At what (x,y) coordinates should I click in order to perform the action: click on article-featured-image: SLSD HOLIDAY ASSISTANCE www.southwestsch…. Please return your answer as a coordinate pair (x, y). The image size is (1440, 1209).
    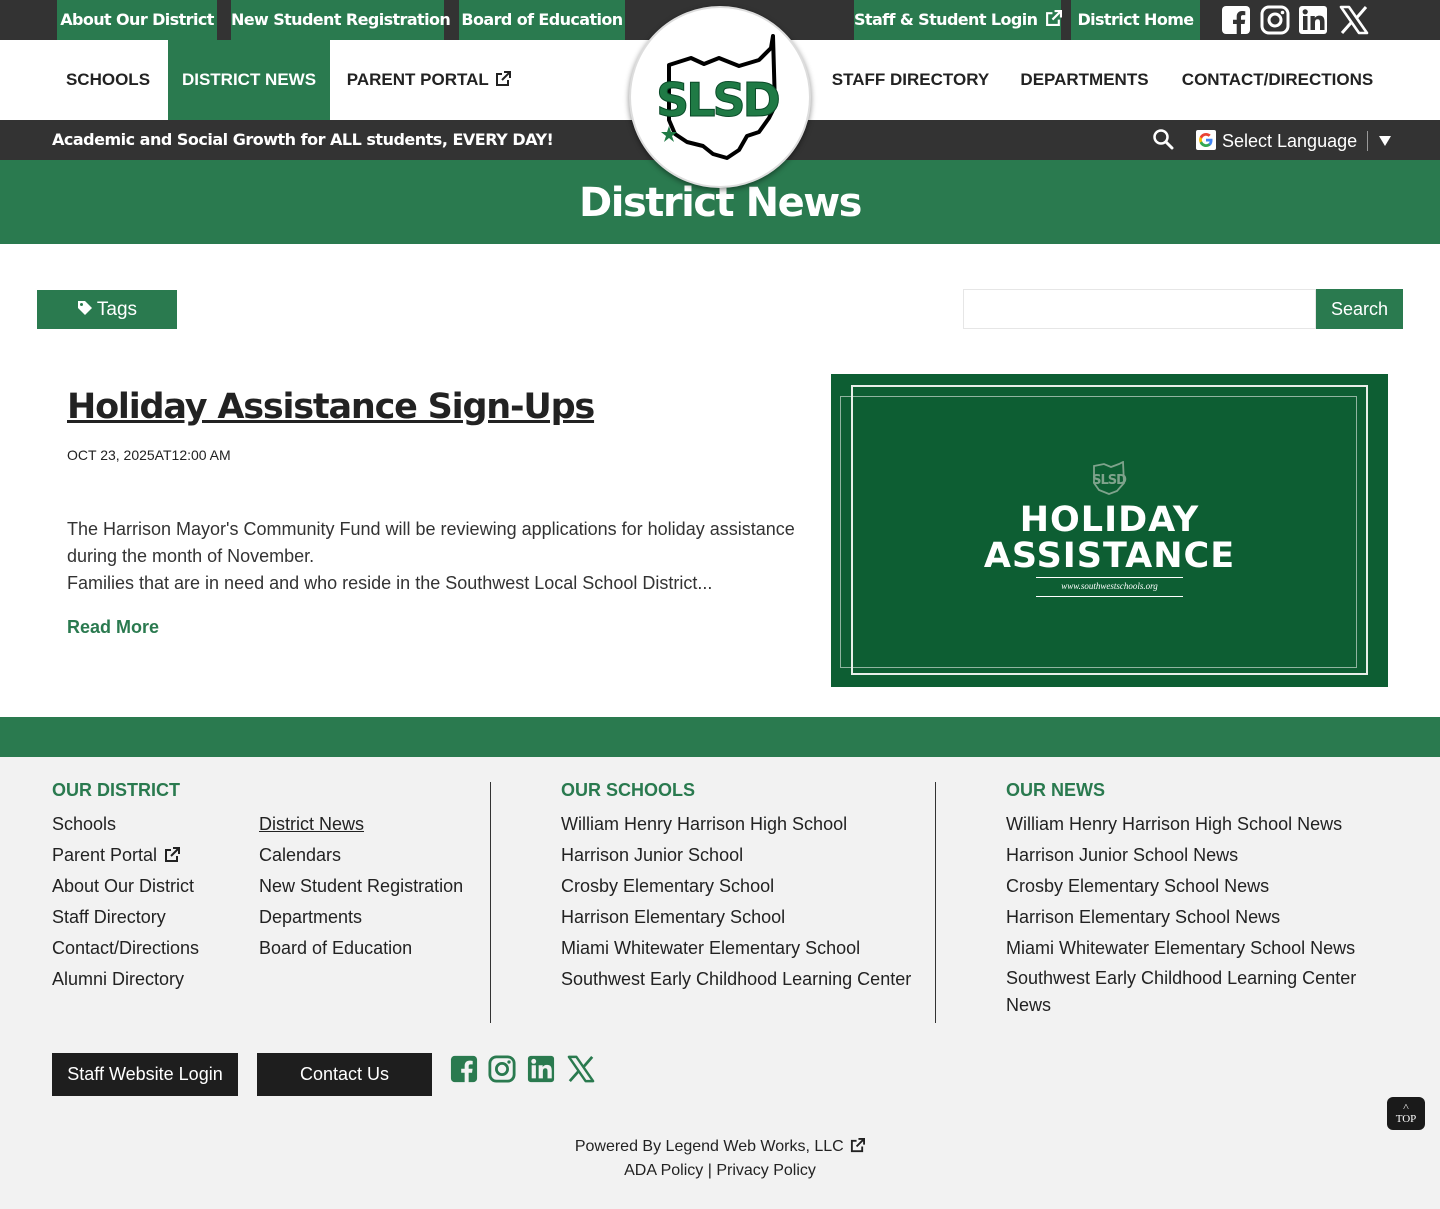
    Looking at the image, I should click on (1109, 530).